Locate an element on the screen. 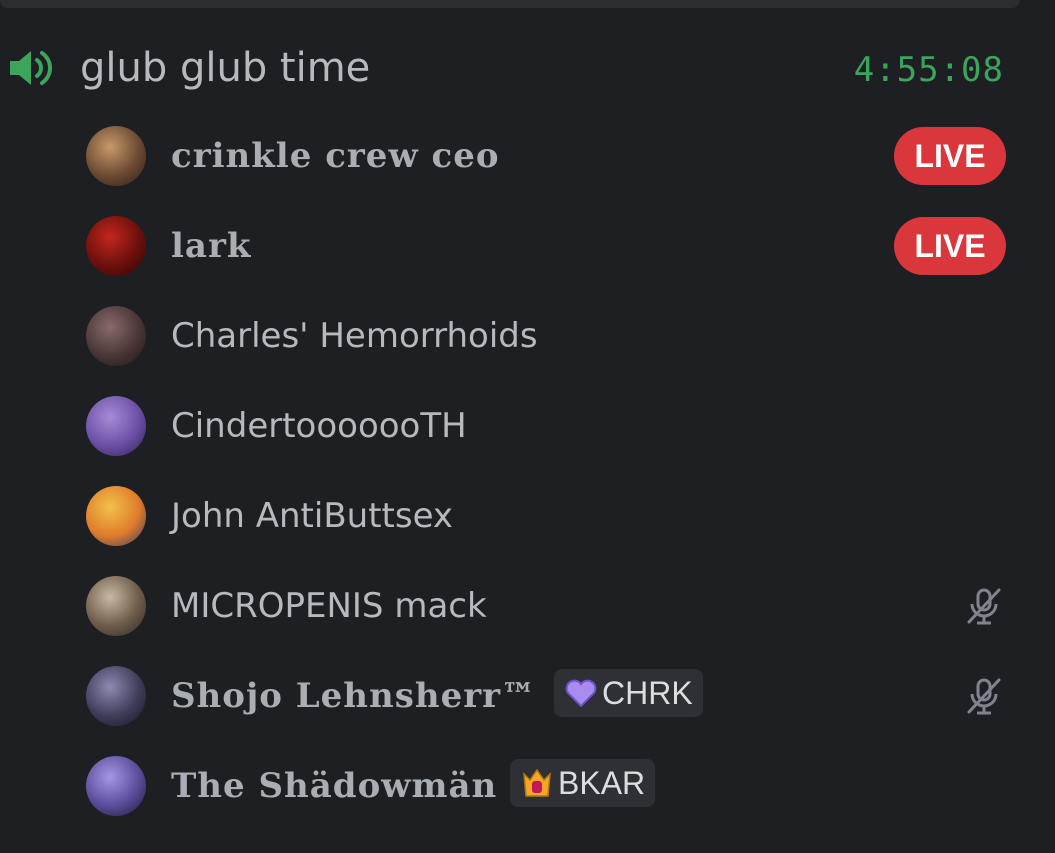 The image size is (1055, 853). member-name: lark is located at coordinates (211, 246).